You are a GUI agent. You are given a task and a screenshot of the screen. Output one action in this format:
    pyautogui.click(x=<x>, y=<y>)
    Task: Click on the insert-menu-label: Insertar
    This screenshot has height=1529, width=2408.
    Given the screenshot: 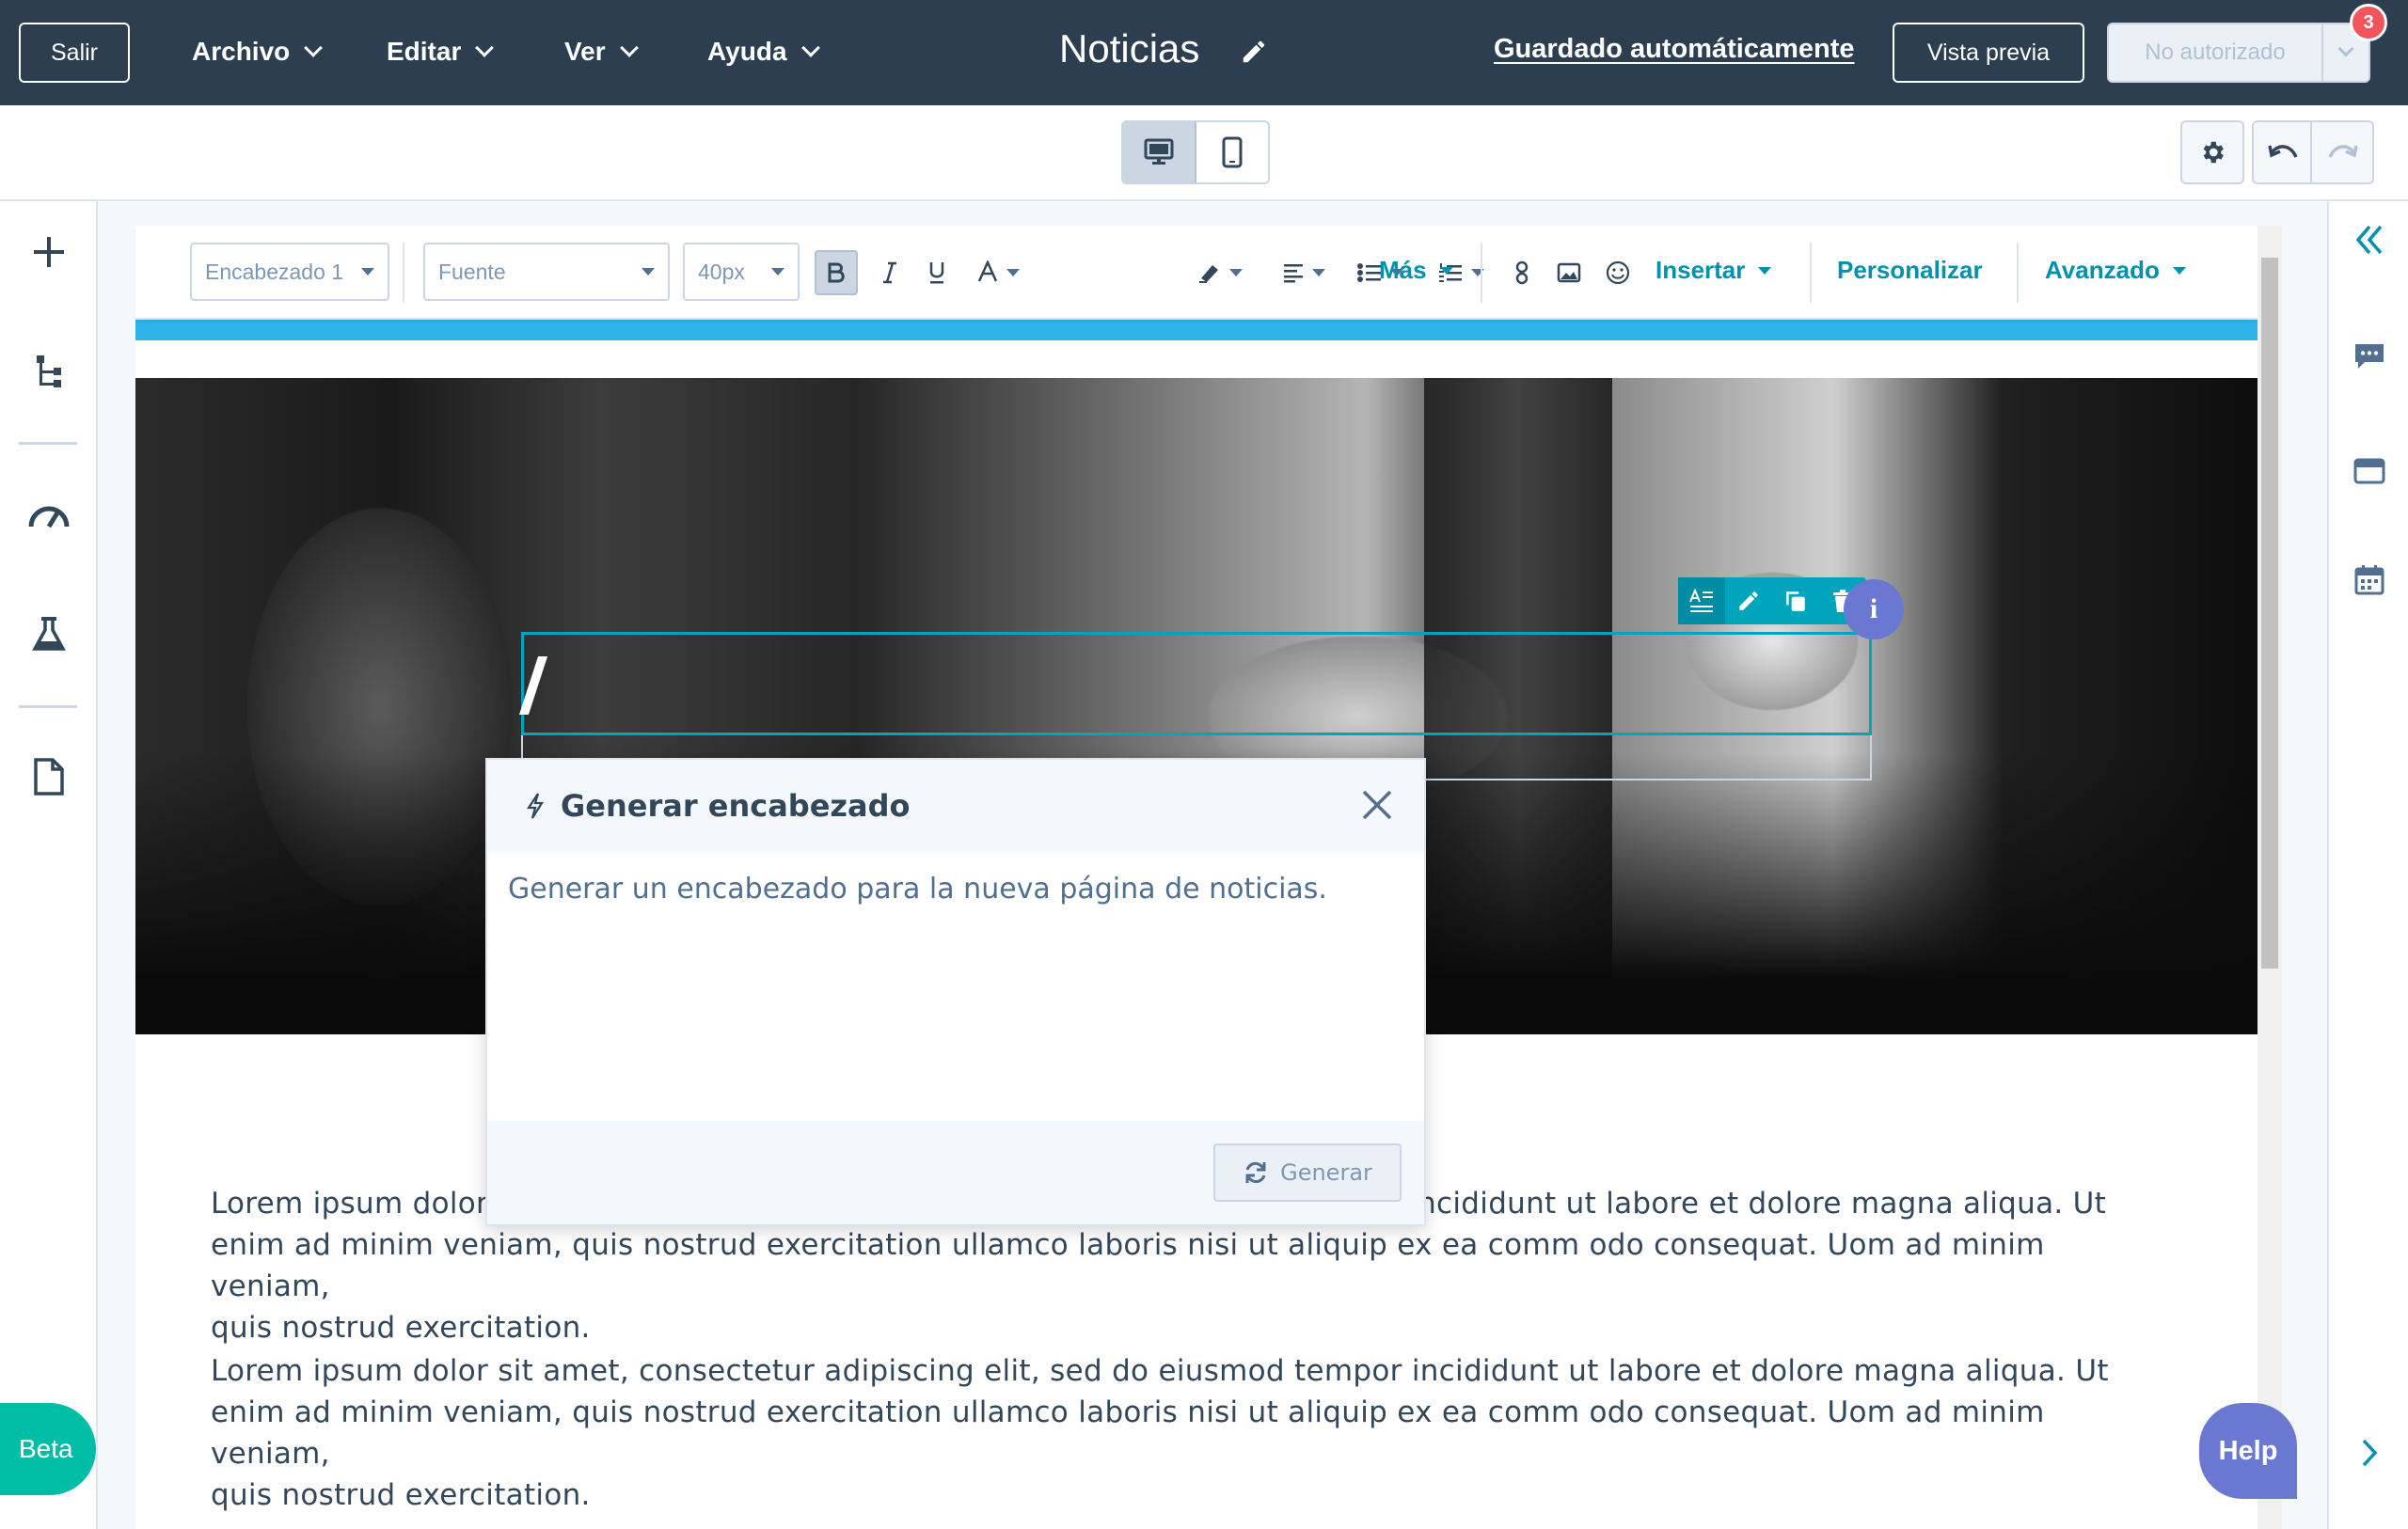 What is the action you would take?
    pyautogui.click(x=1701, y=270)
    